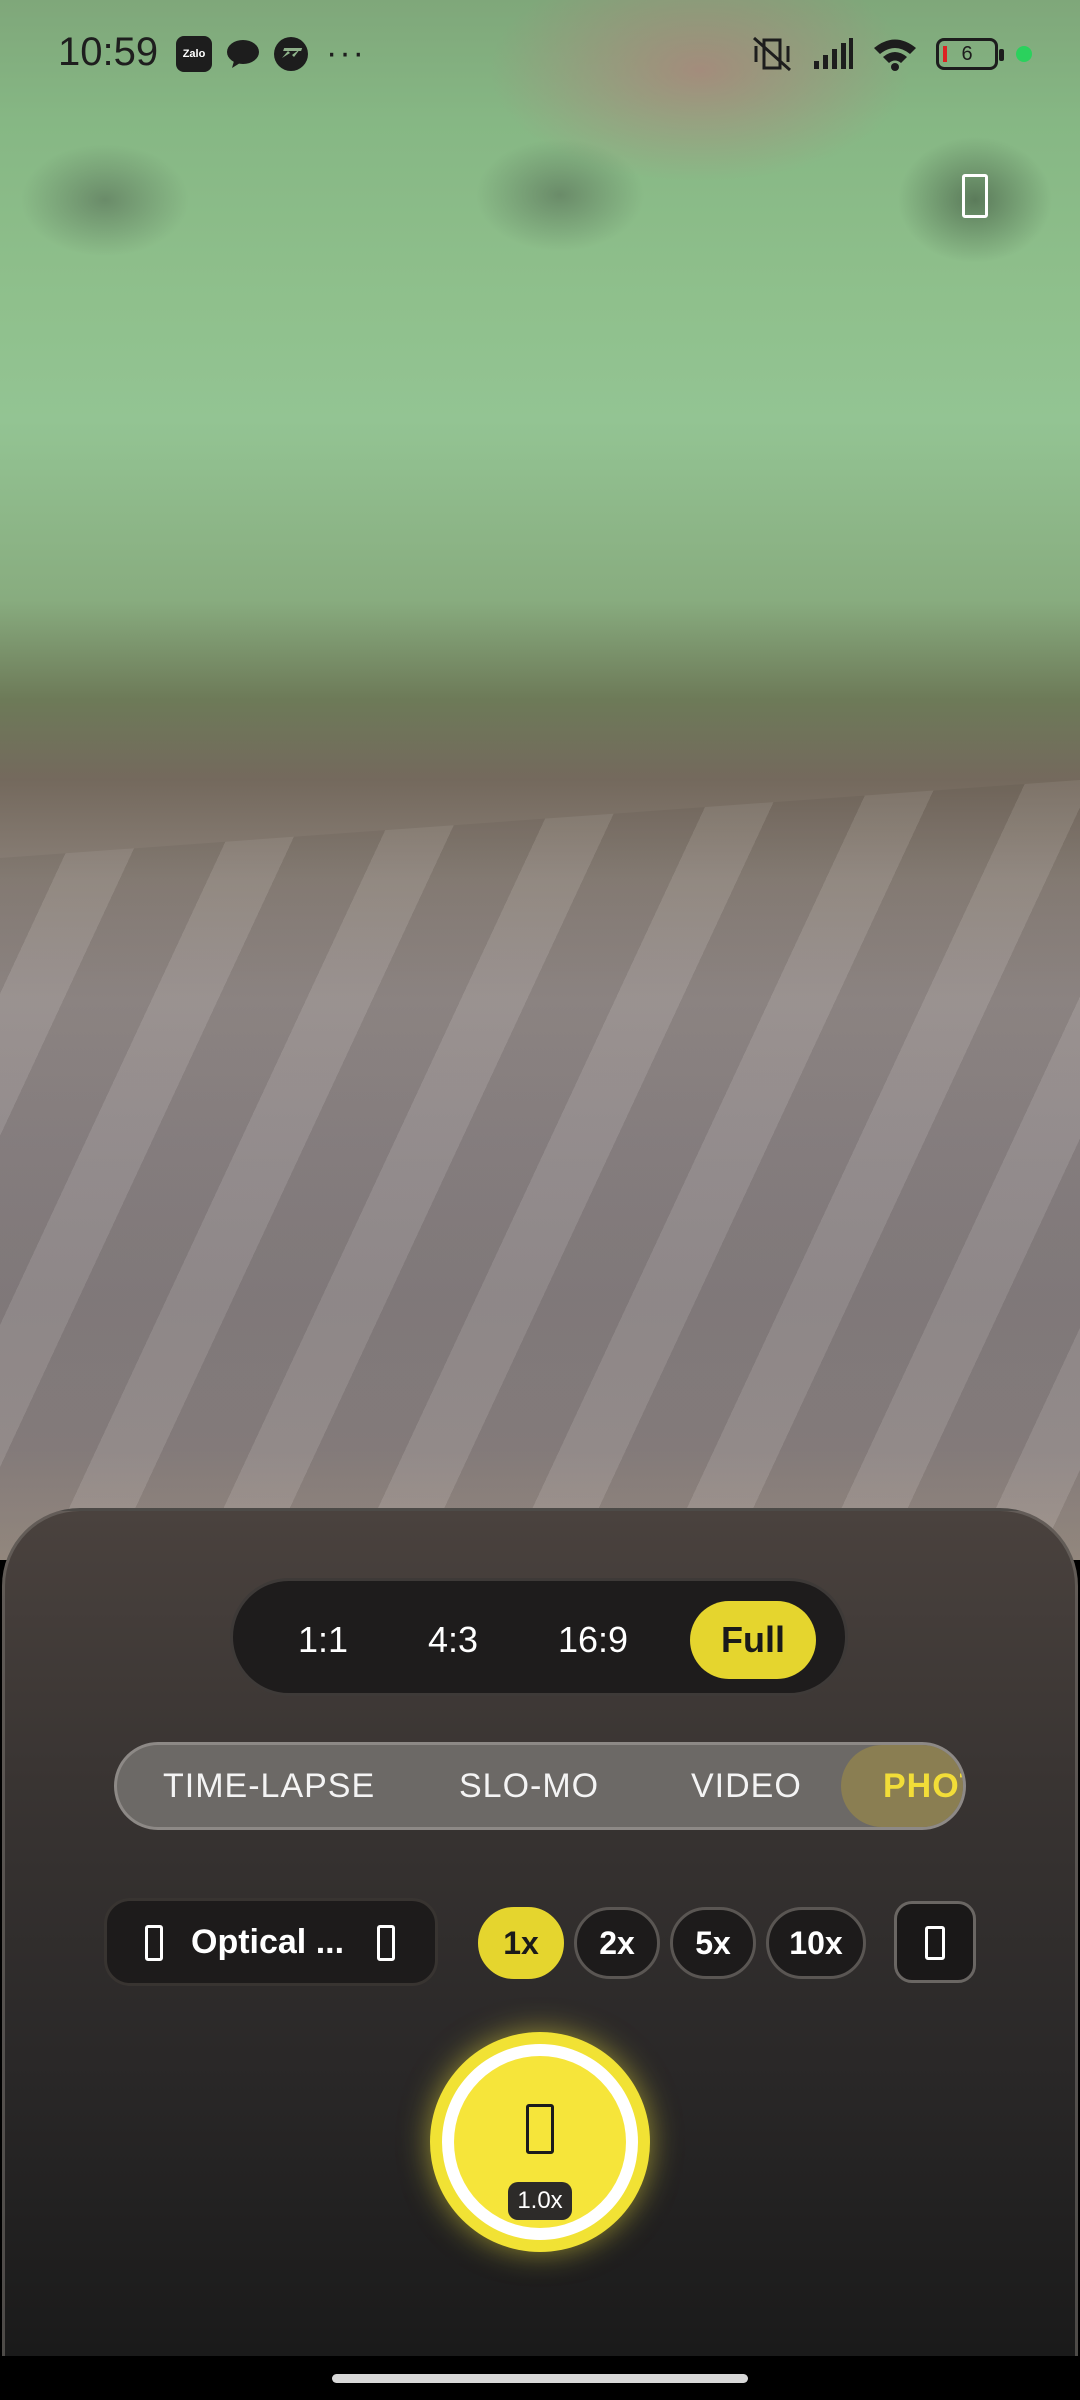 This screenshot has height=2400, width=1080. I want to click on zoom-1x-button: 1x, so click(521, 1943).